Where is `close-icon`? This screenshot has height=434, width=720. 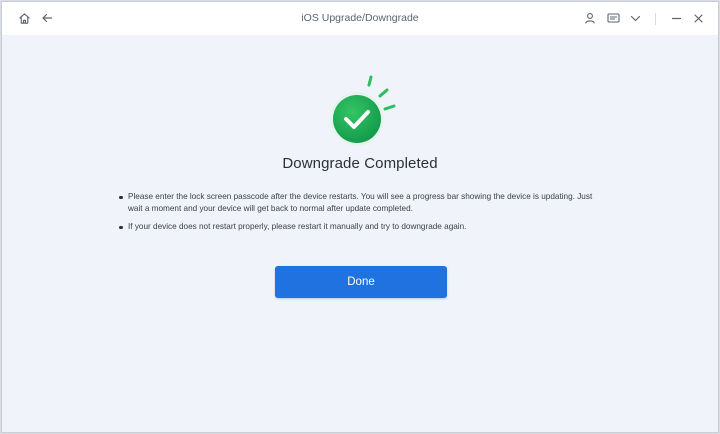 close-icon is located at coordinates (698, 18).